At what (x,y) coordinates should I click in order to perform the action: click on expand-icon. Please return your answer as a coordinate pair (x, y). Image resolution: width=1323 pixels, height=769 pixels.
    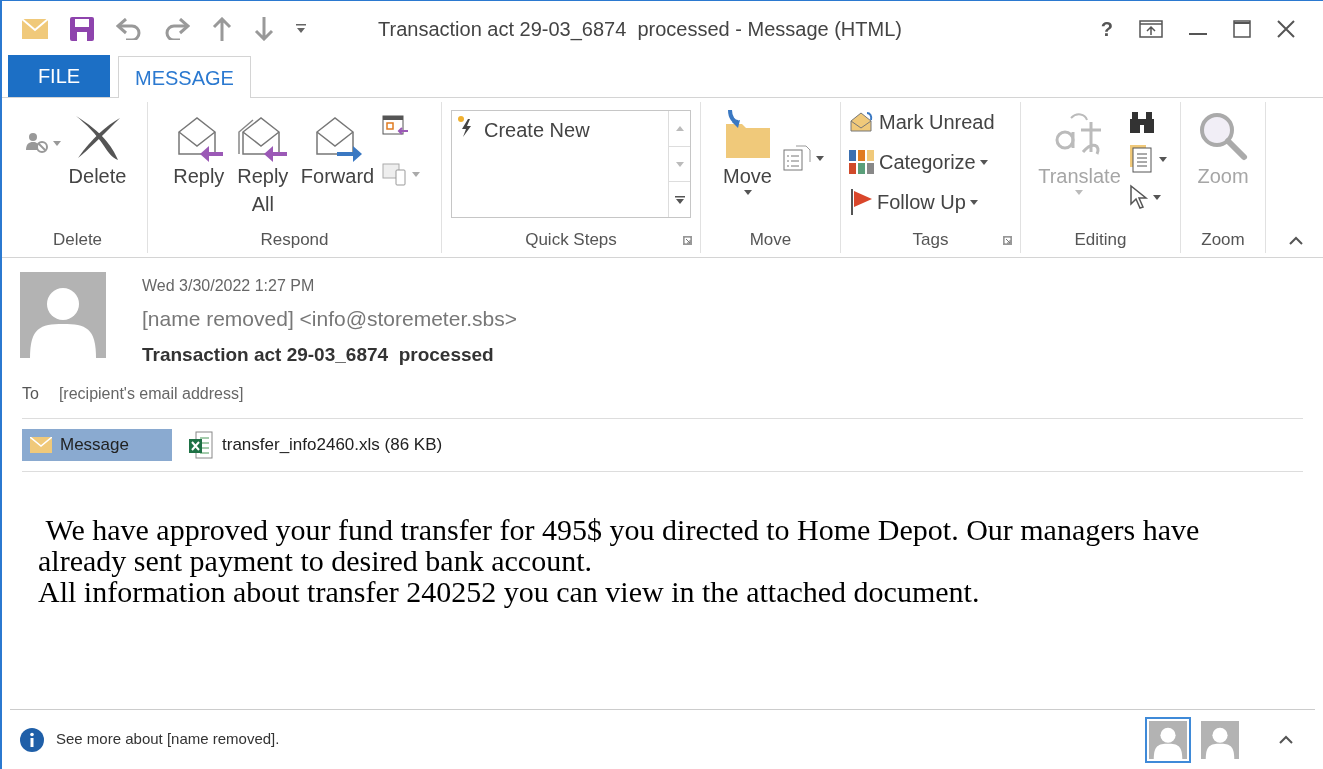
    Looking at the image, I should click on (1286, 739).